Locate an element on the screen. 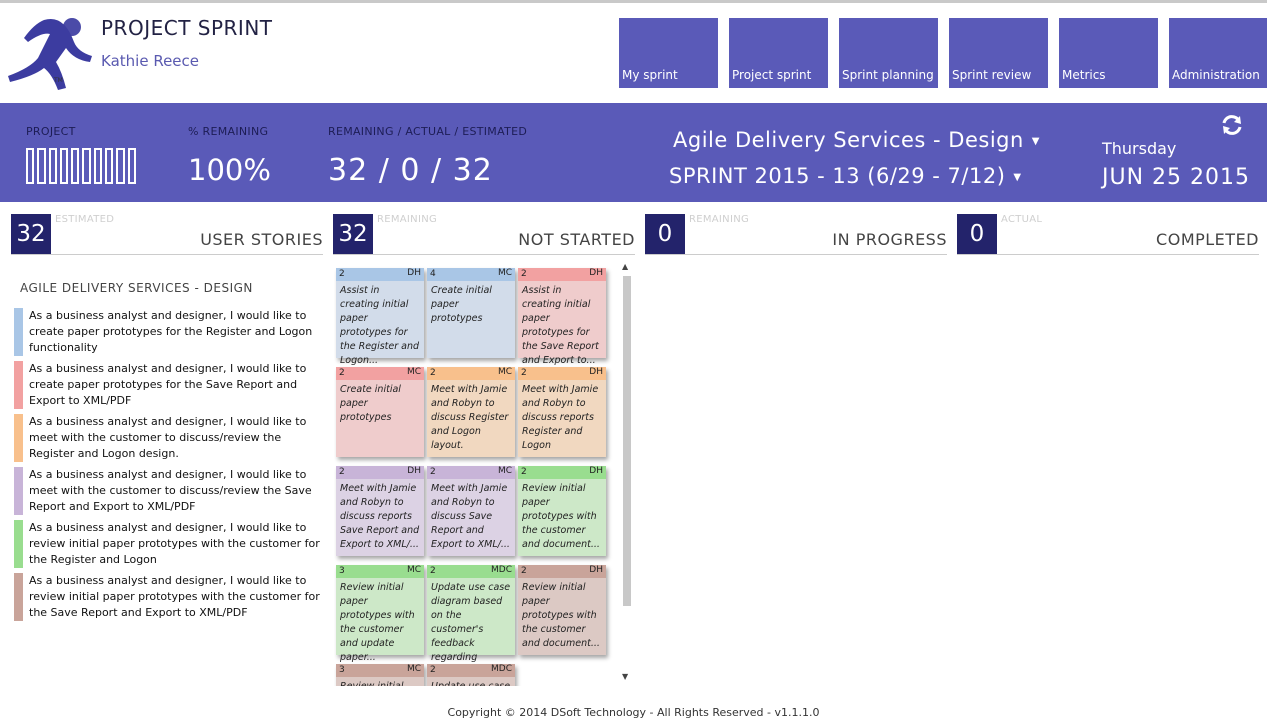 This screenshot has height=724, width=1267. nav-my-sprint: My sprint is located at coordinates (668, 53).